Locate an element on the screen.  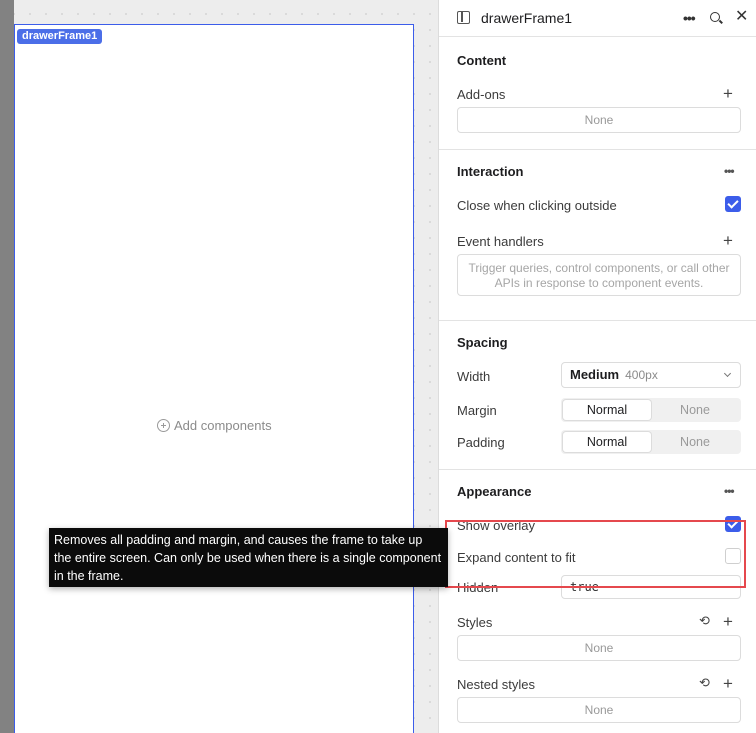
width-select: Medium 400px is located at coordinates (651, 375).